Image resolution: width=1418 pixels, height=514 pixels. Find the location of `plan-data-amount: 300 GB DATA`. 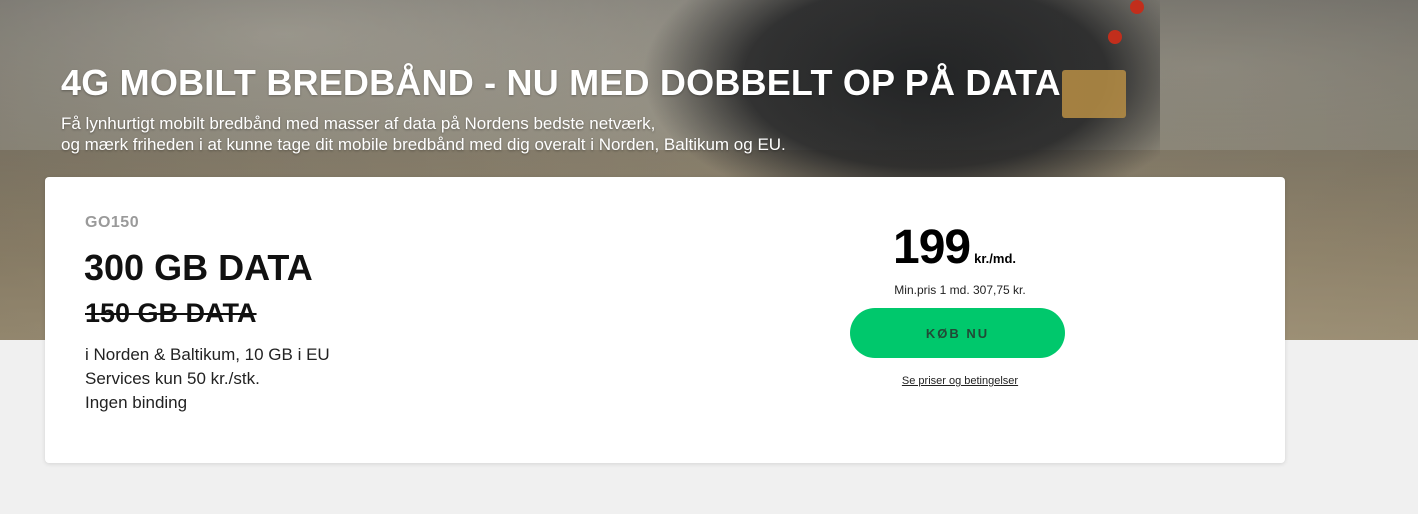

plan-data-amount: 300 GB DATA is located at coordinates (198, 267).